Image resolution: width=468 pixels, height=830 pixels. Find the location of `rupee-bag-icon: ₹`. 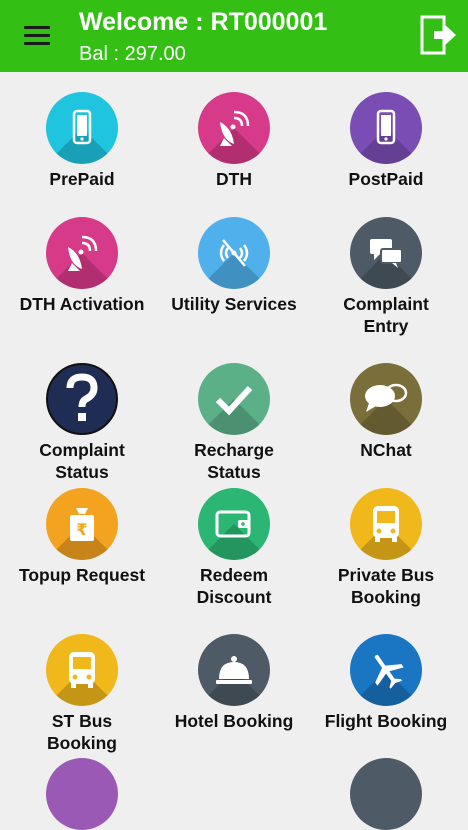

rupee-bag-icon: ₹ is located at coordinates (82, 524).